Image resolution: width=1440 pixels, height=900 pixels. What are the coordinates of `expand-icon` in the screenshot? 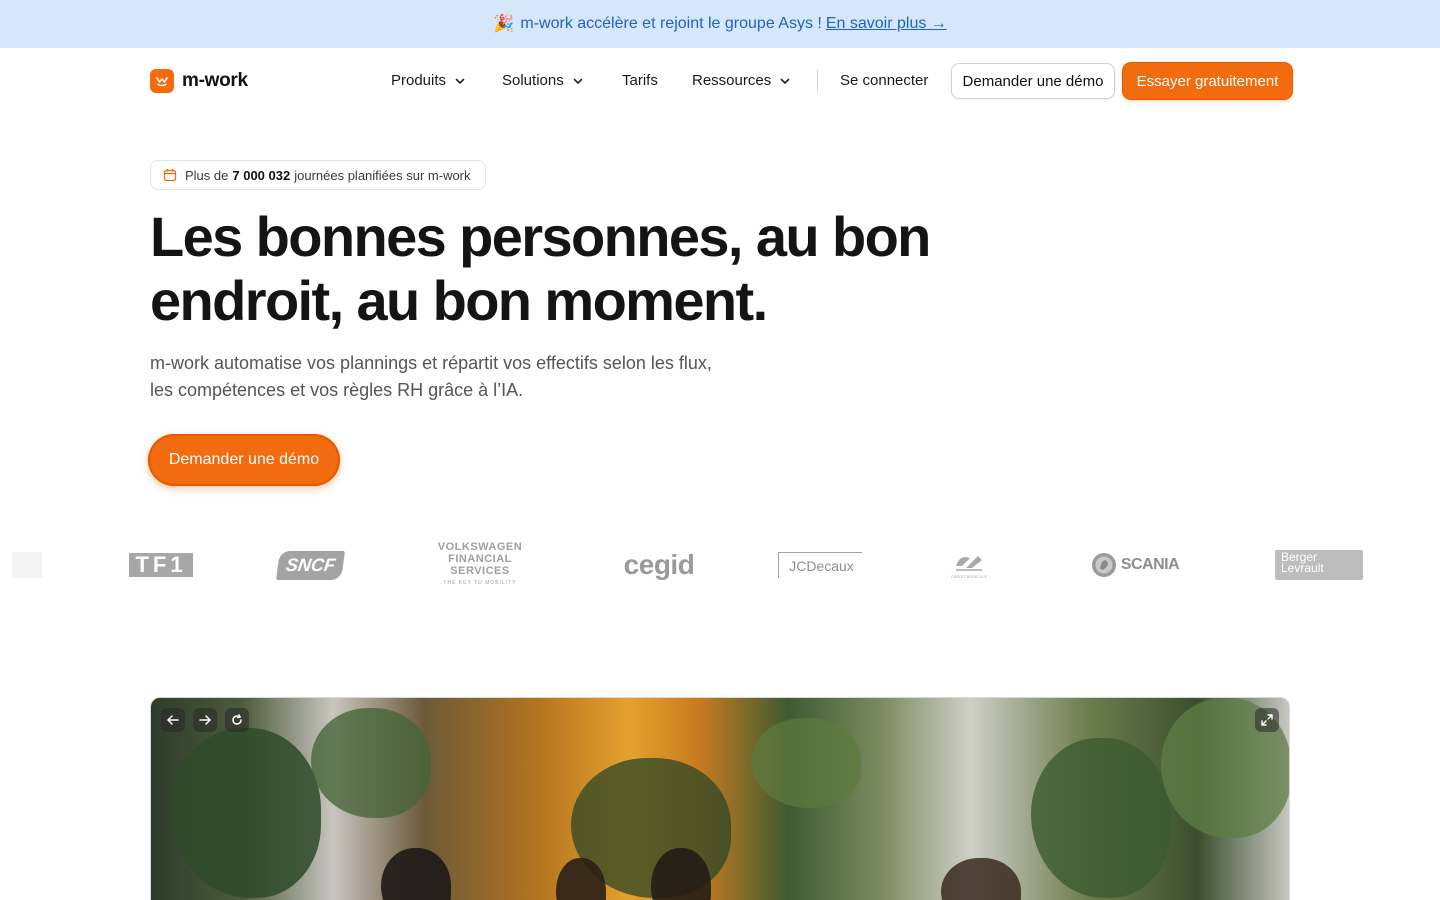 It's located at (1267, 720).